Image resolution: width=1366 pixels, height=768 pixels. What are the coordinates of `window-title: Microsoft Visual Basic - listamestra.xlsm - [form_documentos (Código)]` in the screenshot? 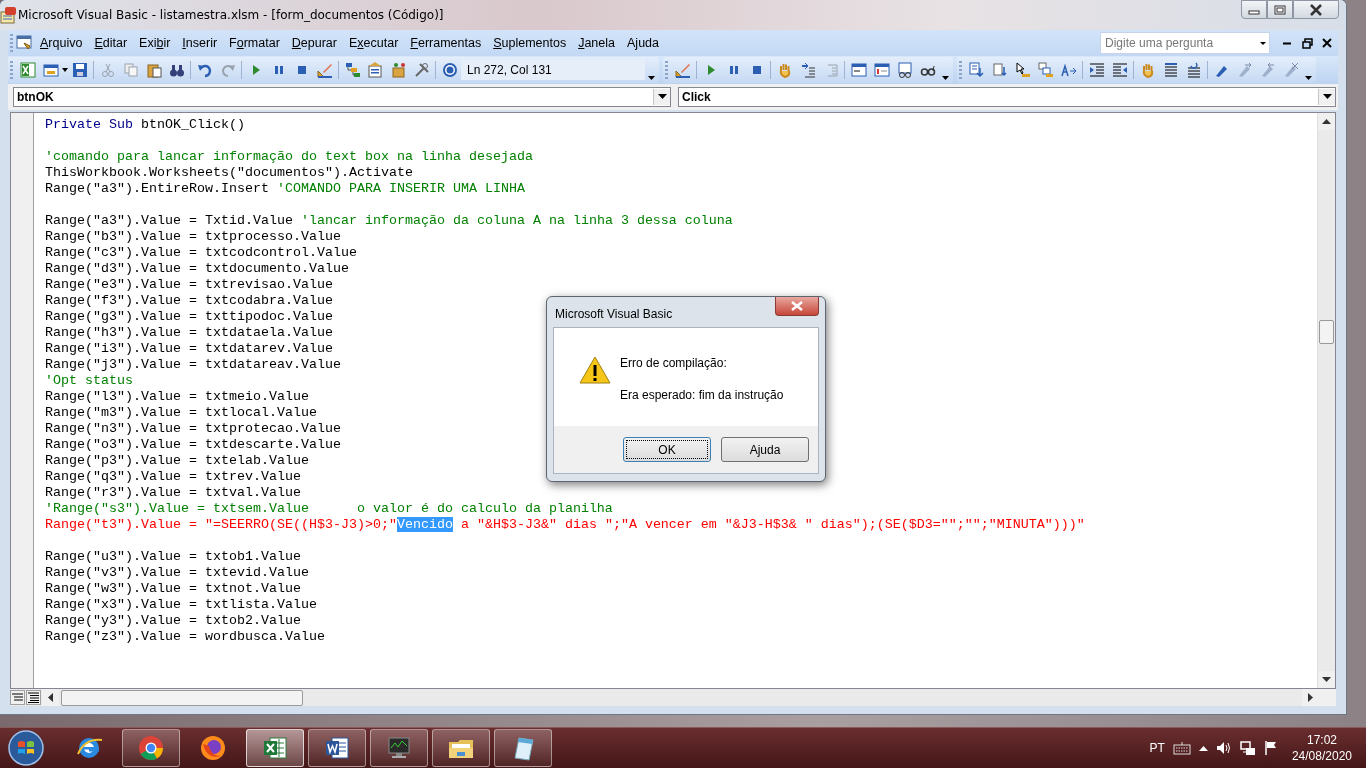 It's located at (231, 15).